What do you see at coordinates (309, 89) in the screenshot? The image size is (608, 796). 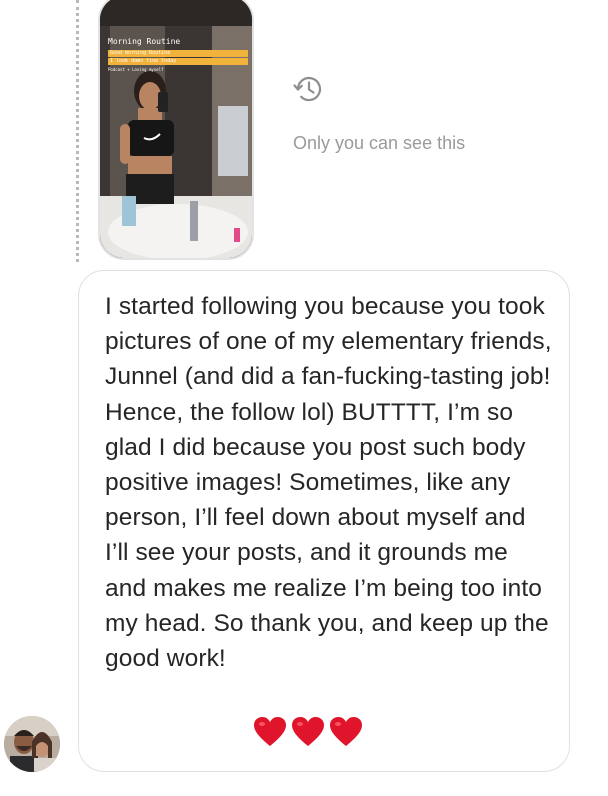 I see `private-history-icon` at bounding box center [309, 89].